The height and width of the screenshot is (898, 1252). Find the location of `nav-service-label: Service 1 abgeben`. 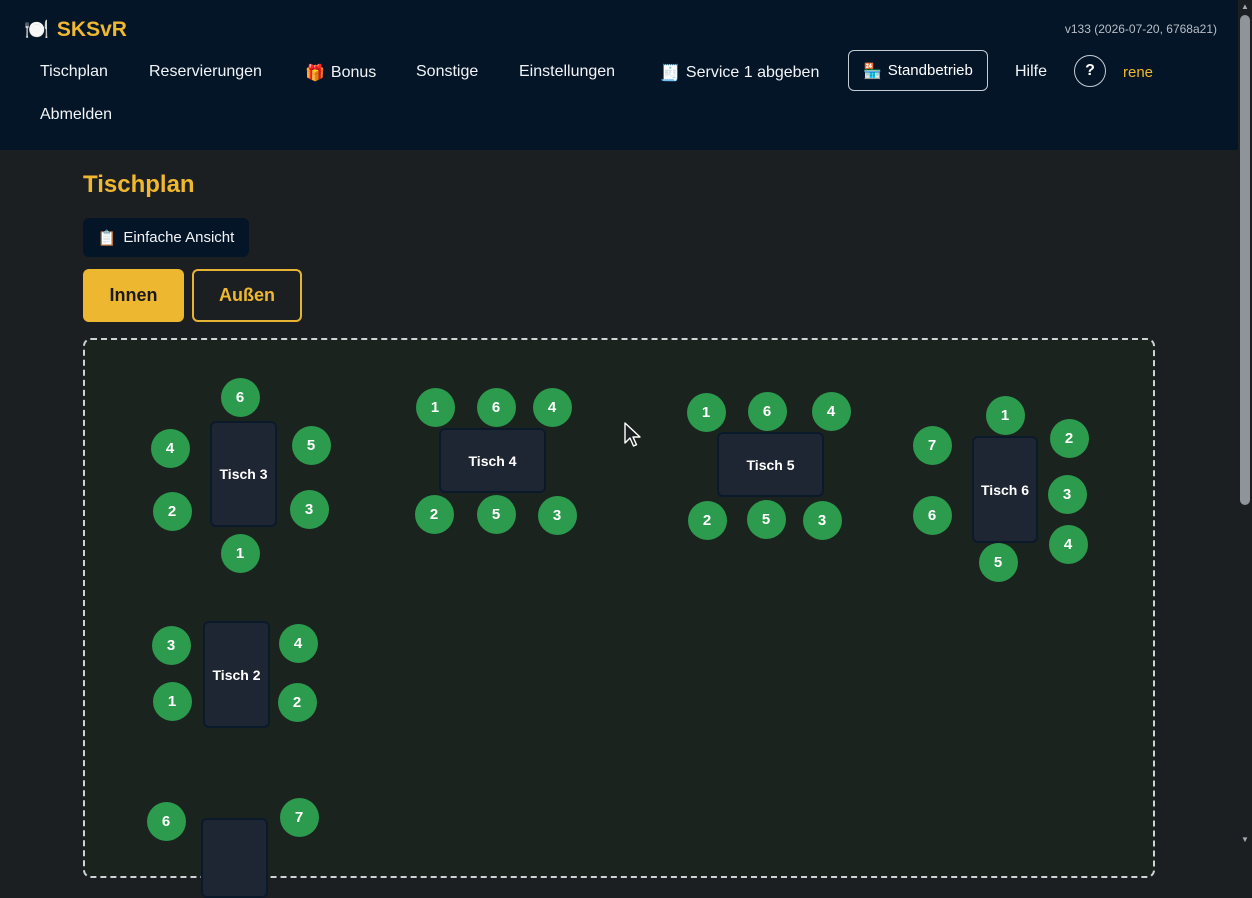

nav-service-label: Service 1 abgeben is located at coordinates (752, 72).